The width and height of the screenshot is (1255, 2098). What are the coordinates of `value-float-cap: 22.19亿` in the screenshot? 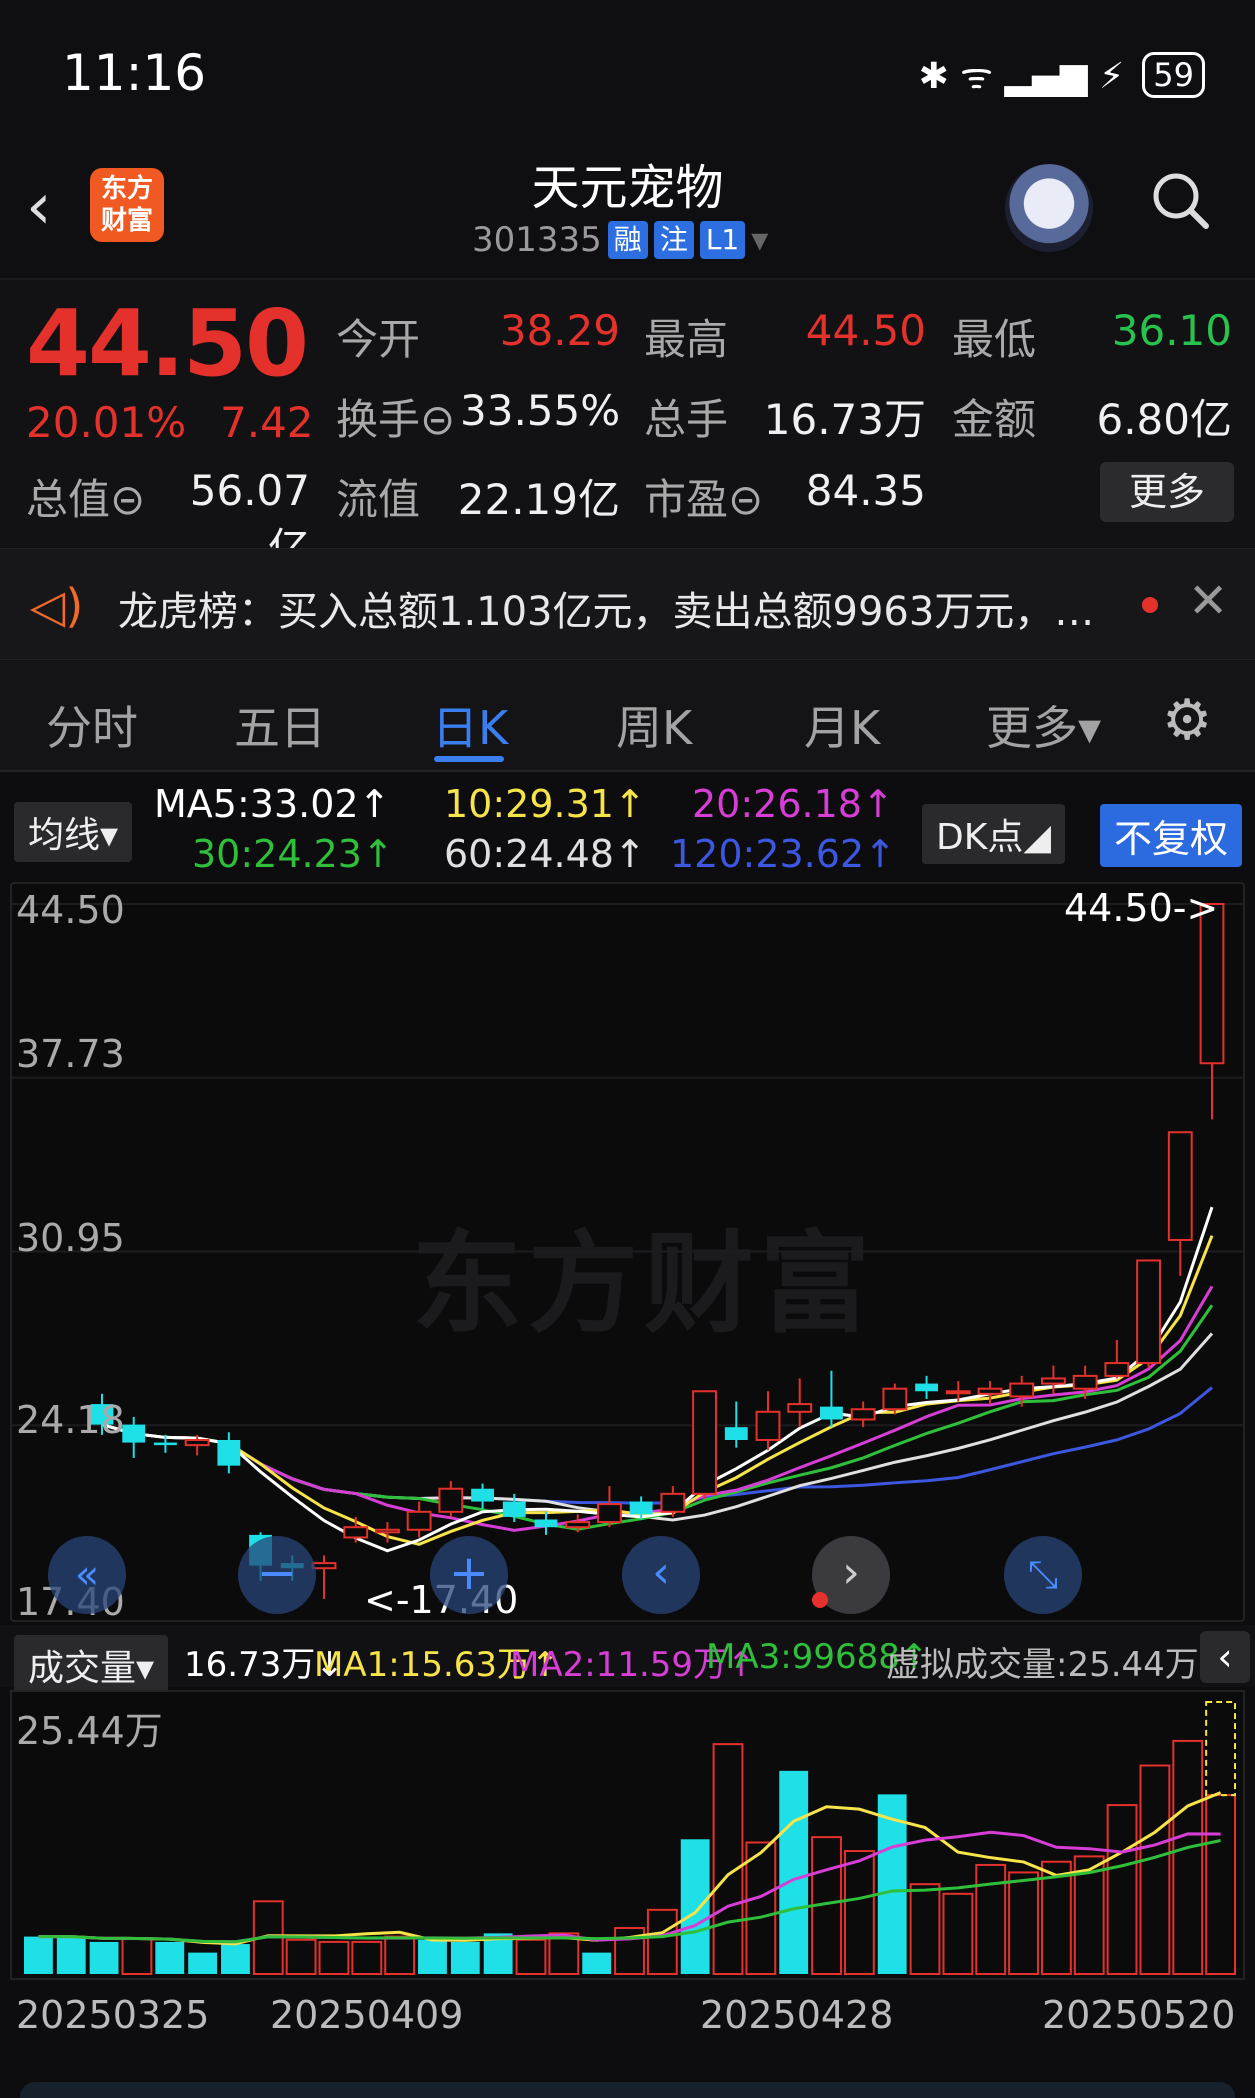 It's located at (538, 499).